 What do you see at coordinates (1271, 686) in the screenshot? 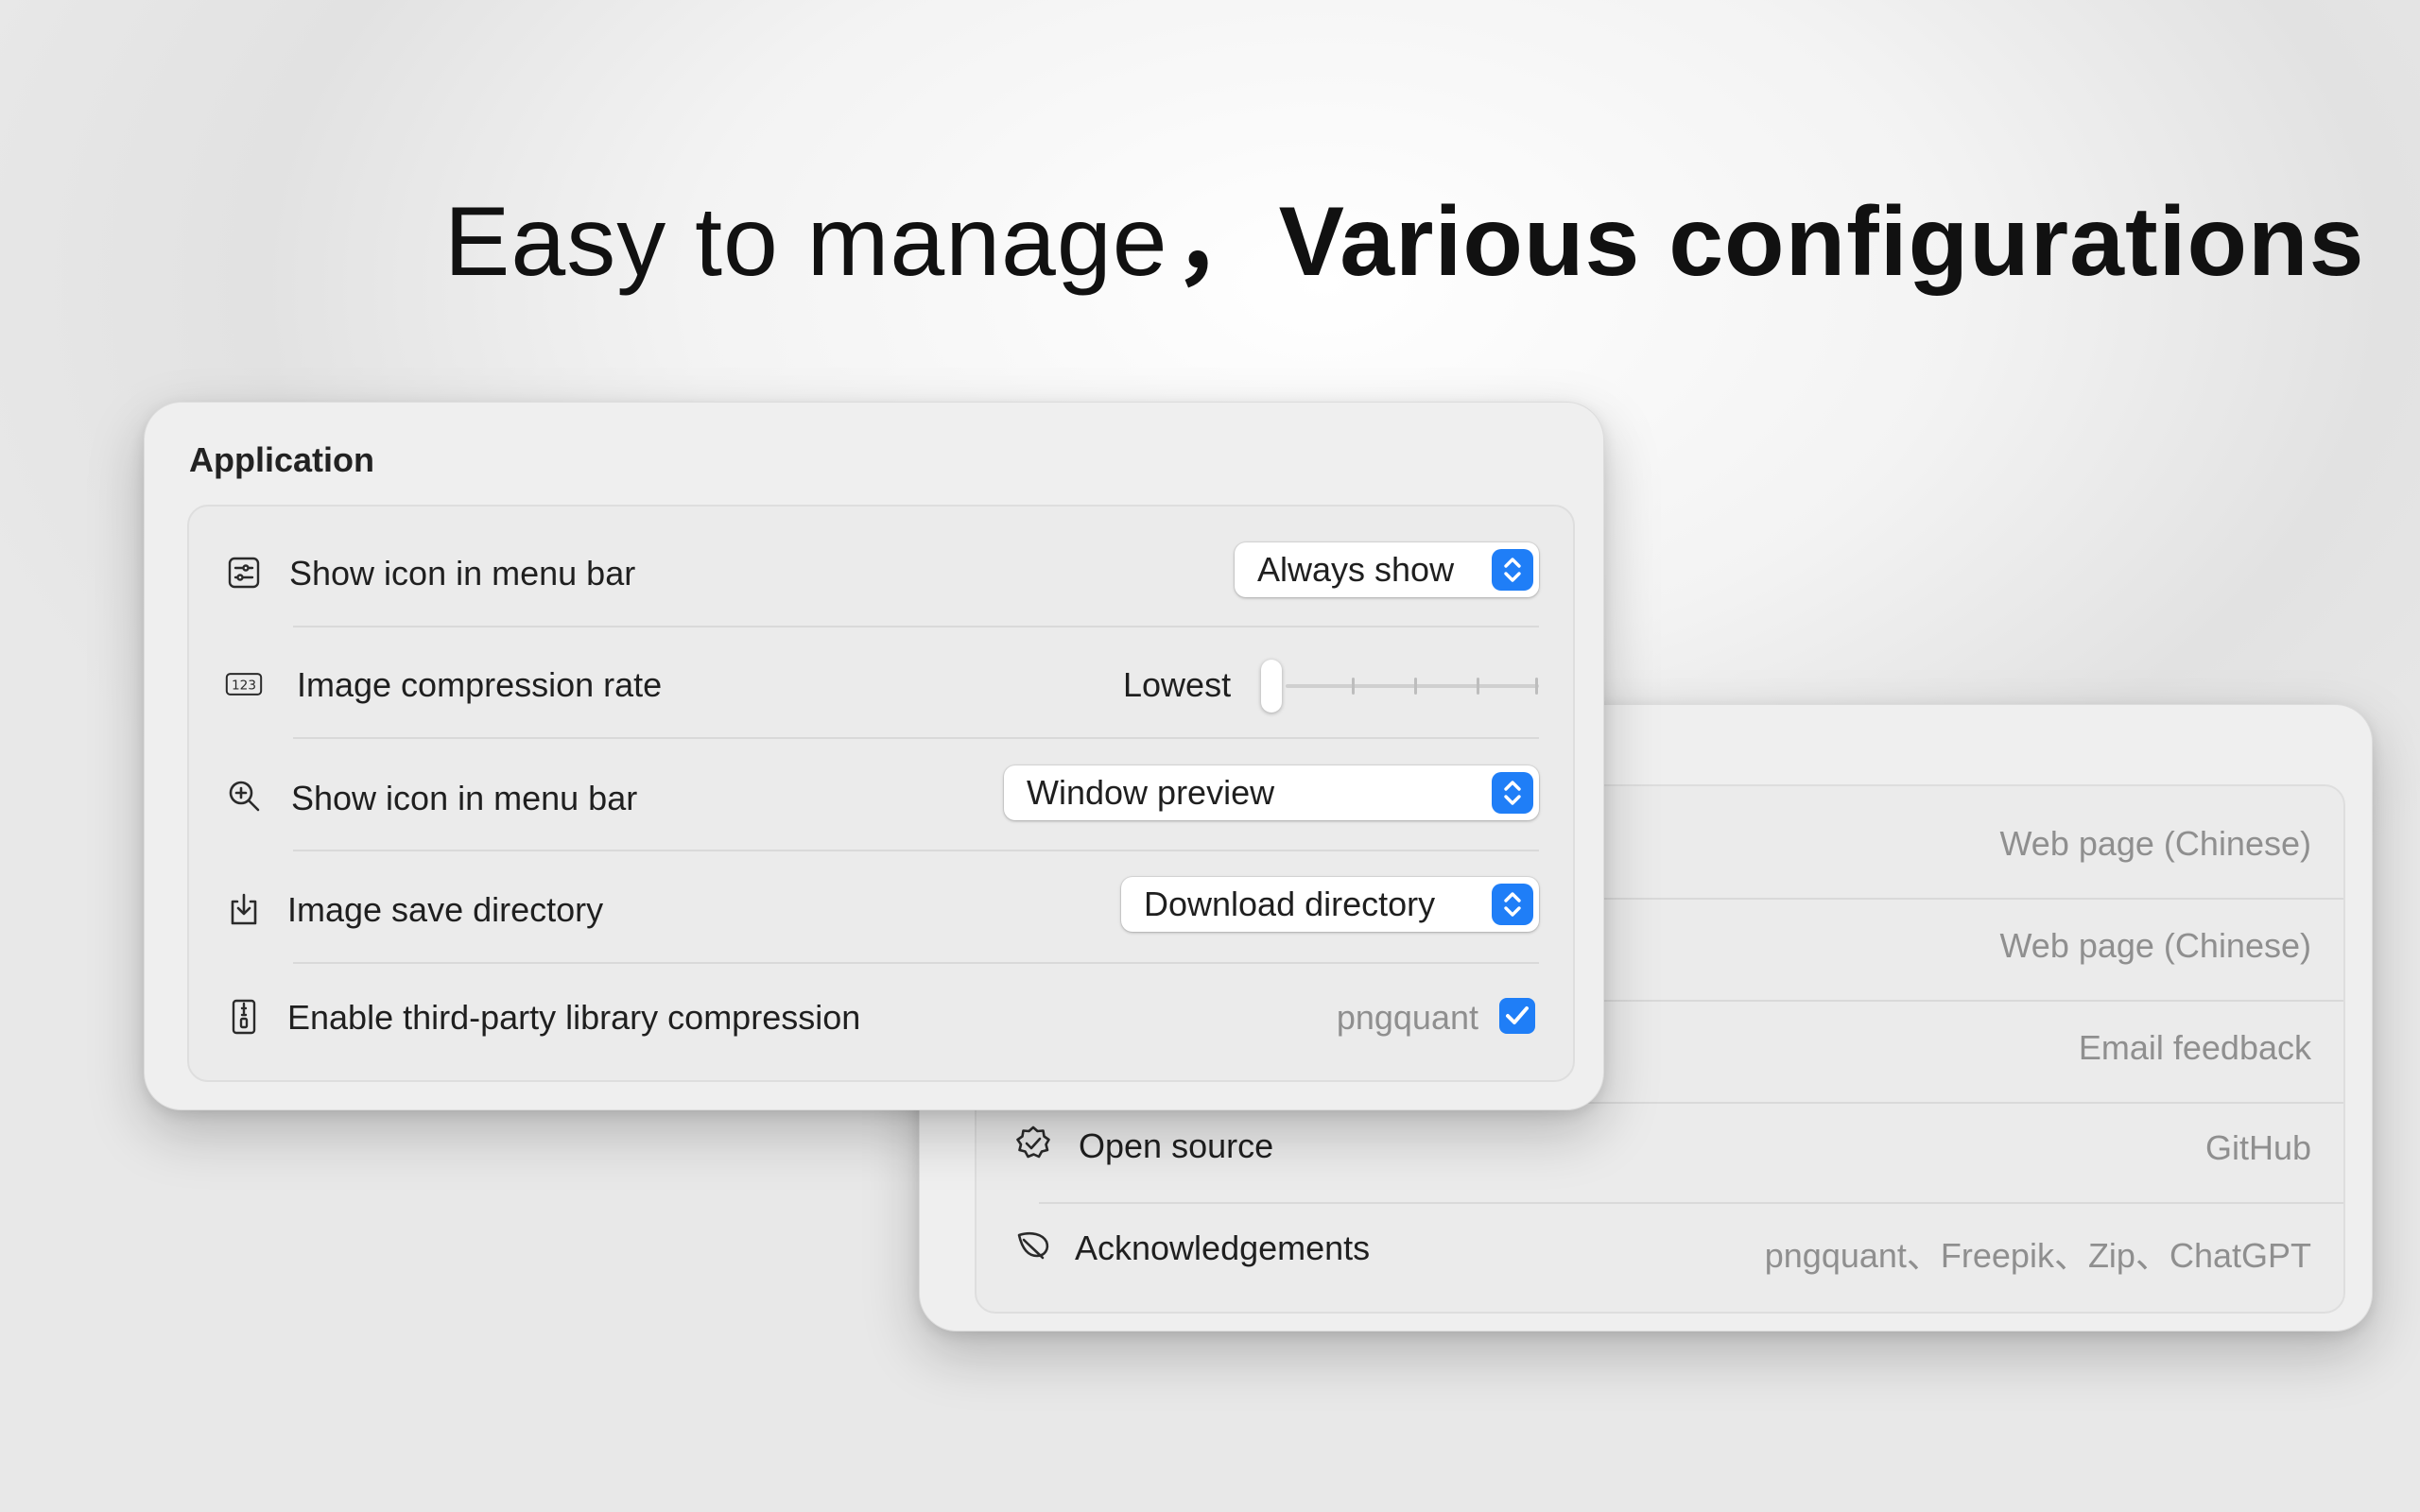
I see `compression-rate-slider-knob` at bounding box center [1271, 686].